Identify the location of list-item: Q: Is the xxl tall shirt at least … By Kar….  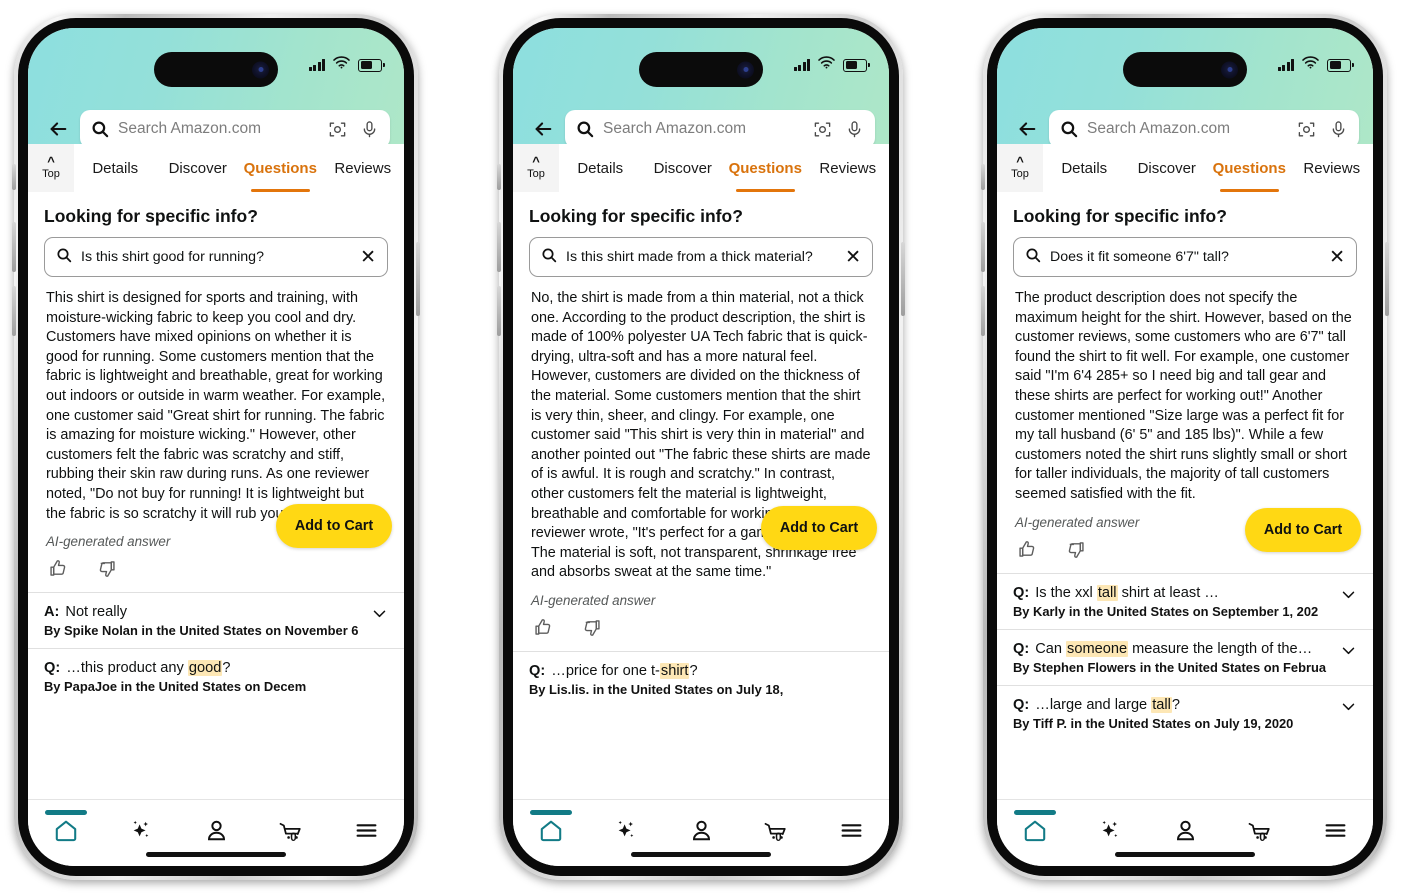
(1185, 600).